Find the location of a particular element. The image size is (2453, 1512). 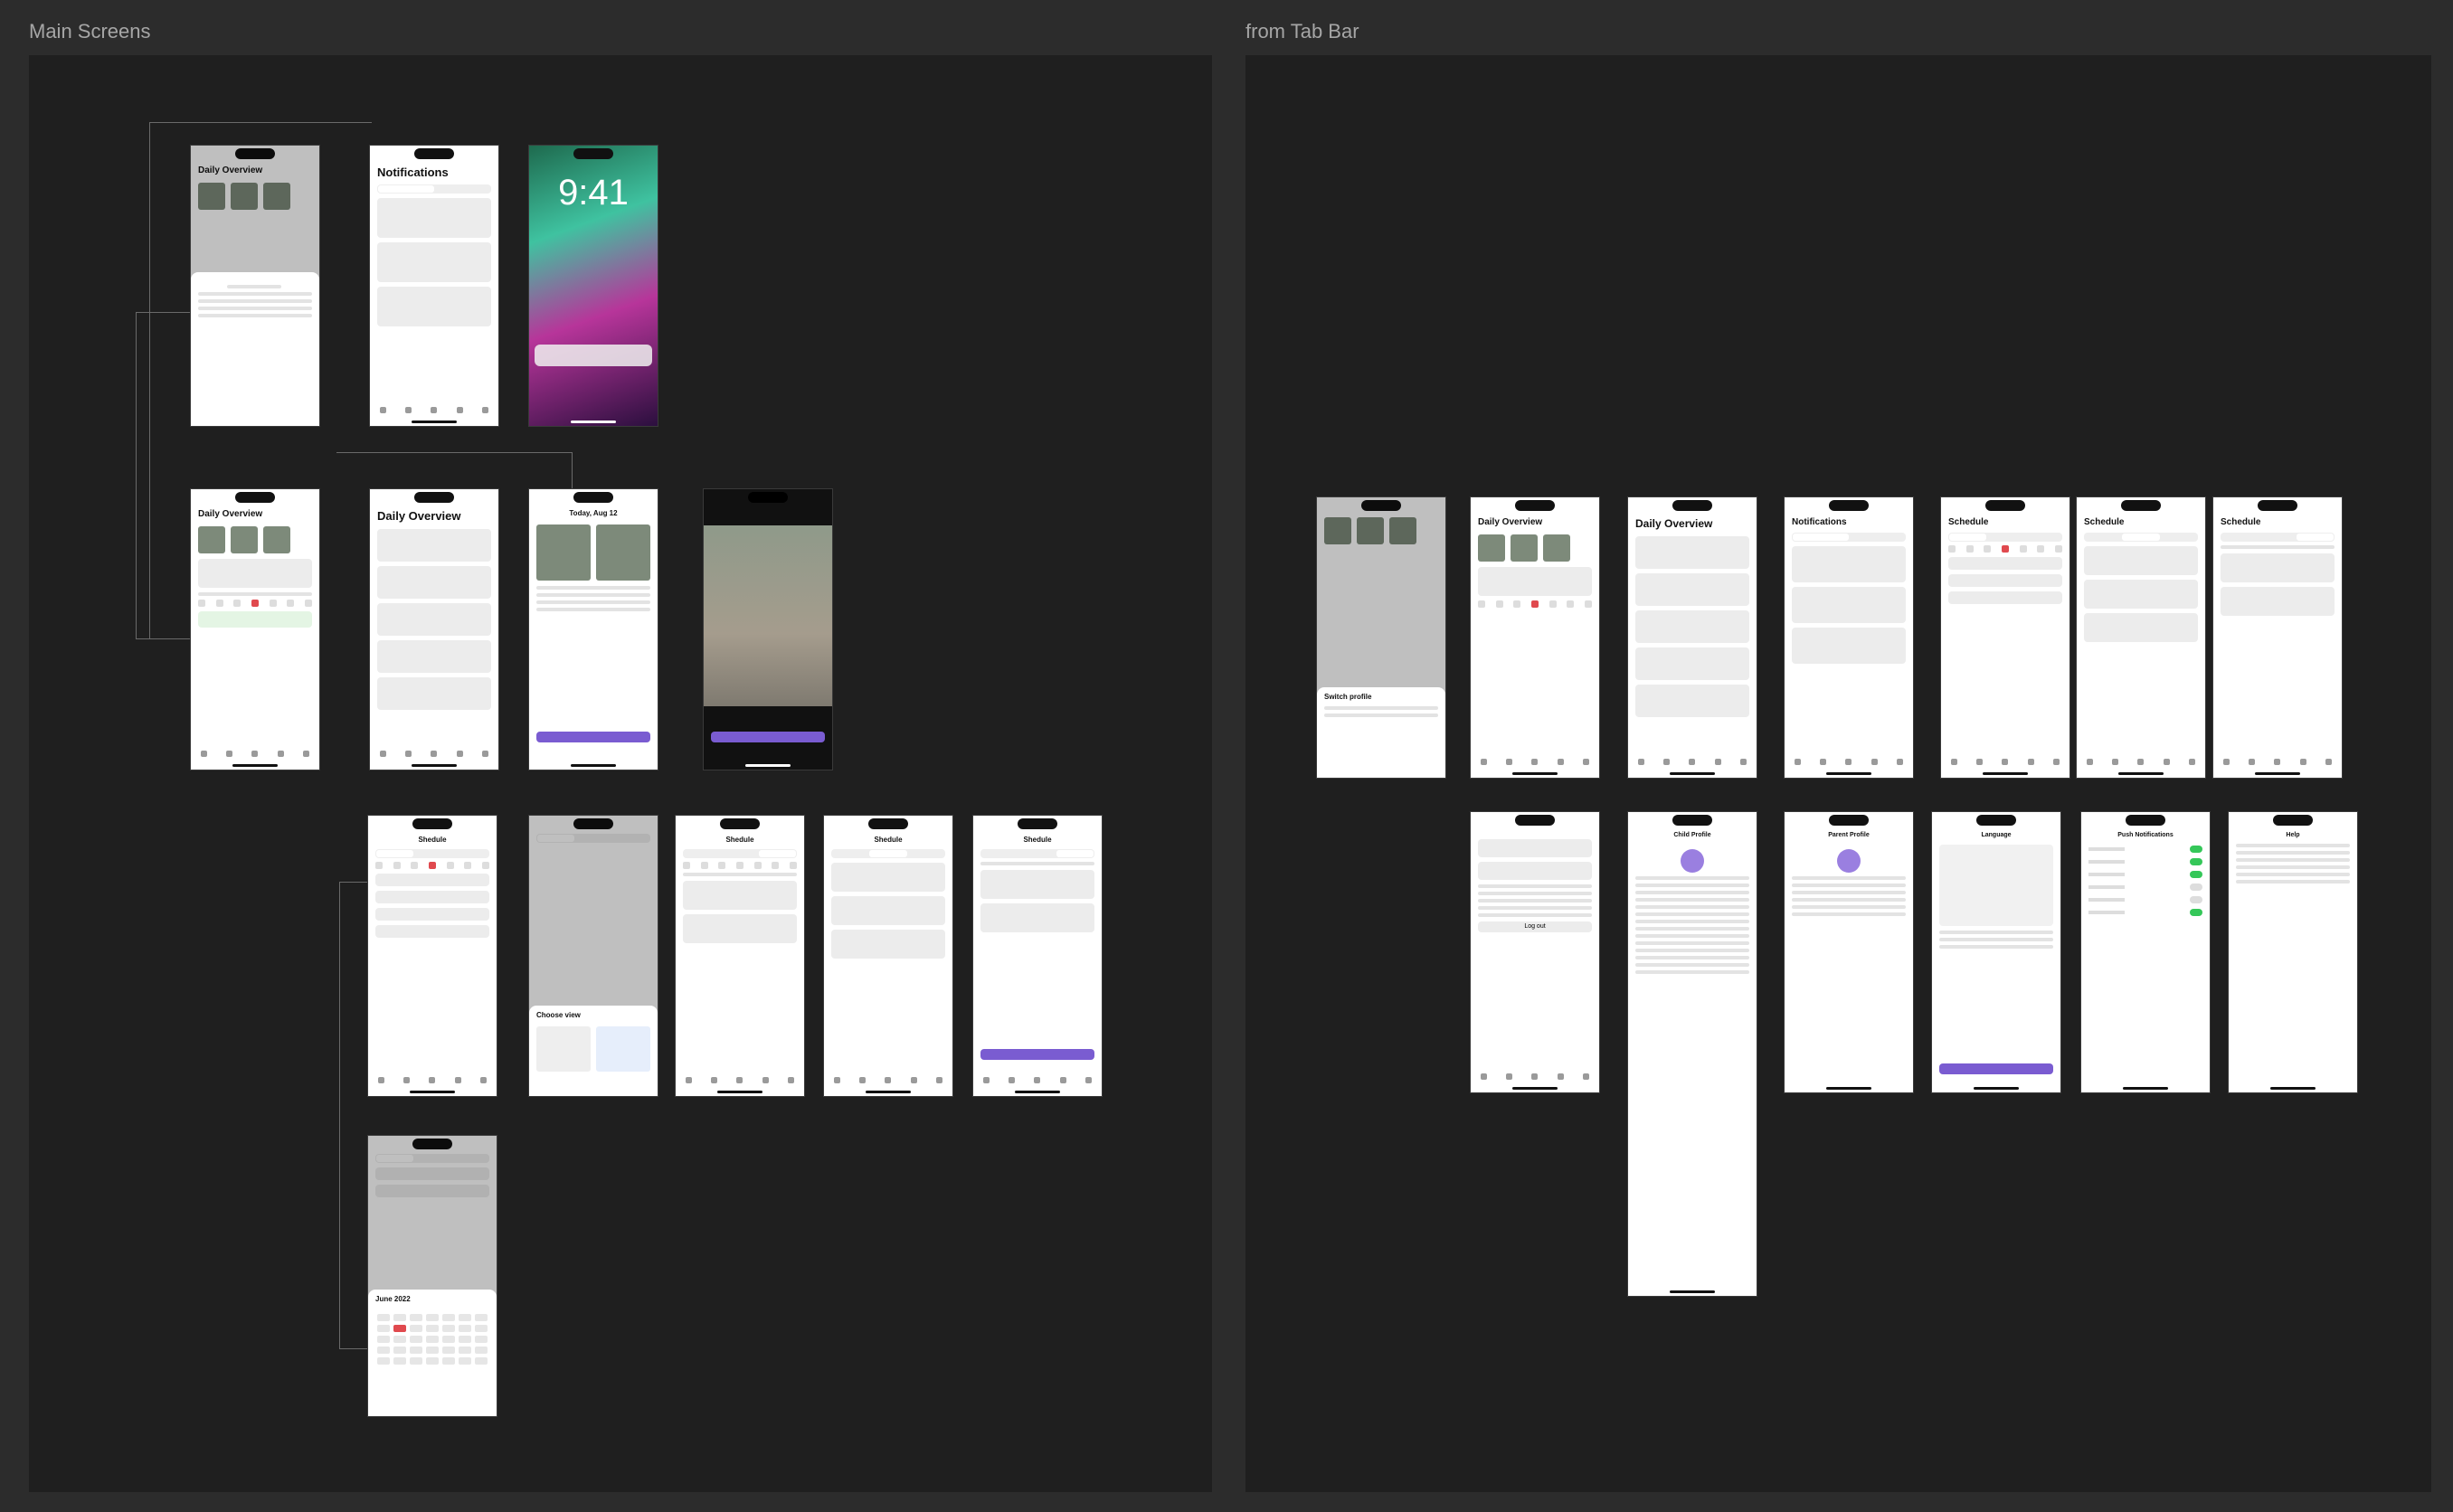

section-label-from-tab-bar: from Tab Bar is located at coordinates (1302, 31).